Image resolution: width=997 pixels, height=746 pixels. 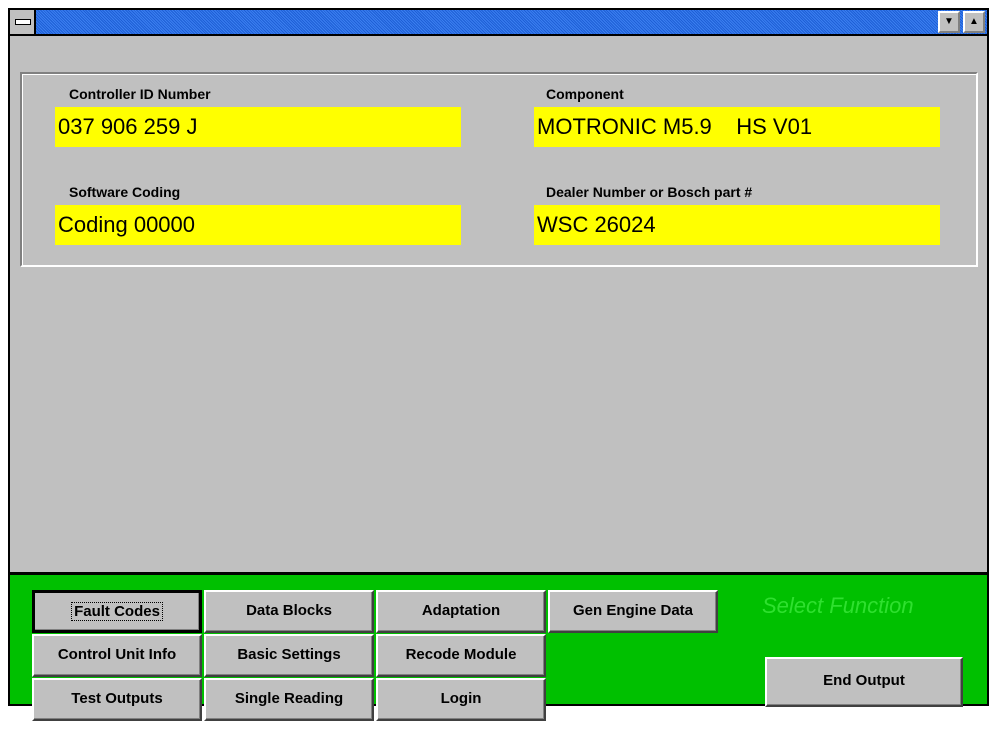 What do you see at coordinates (117, 699) in the screenshot?
I see `test-outputs-button: Test Outputs` at bounding box center [117, 699].